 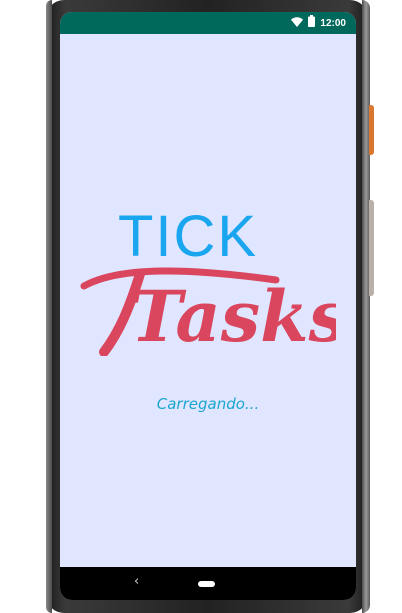 I want to click on back-icon: ‹, so click(x=136, y=581).